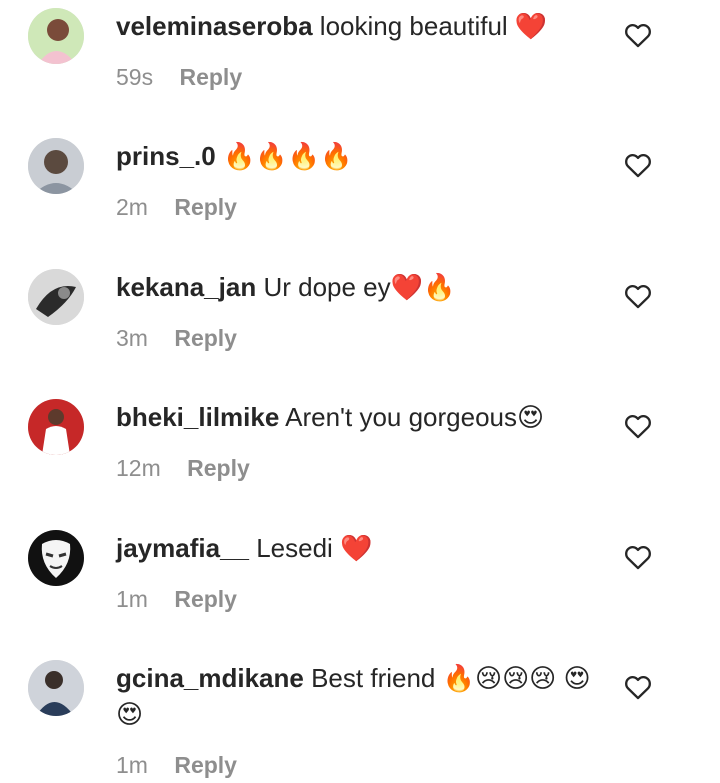  Describe the element at coordinates (314, 548) in the screenshot. I see `comment-text: Lesedi ❤️` at that location.